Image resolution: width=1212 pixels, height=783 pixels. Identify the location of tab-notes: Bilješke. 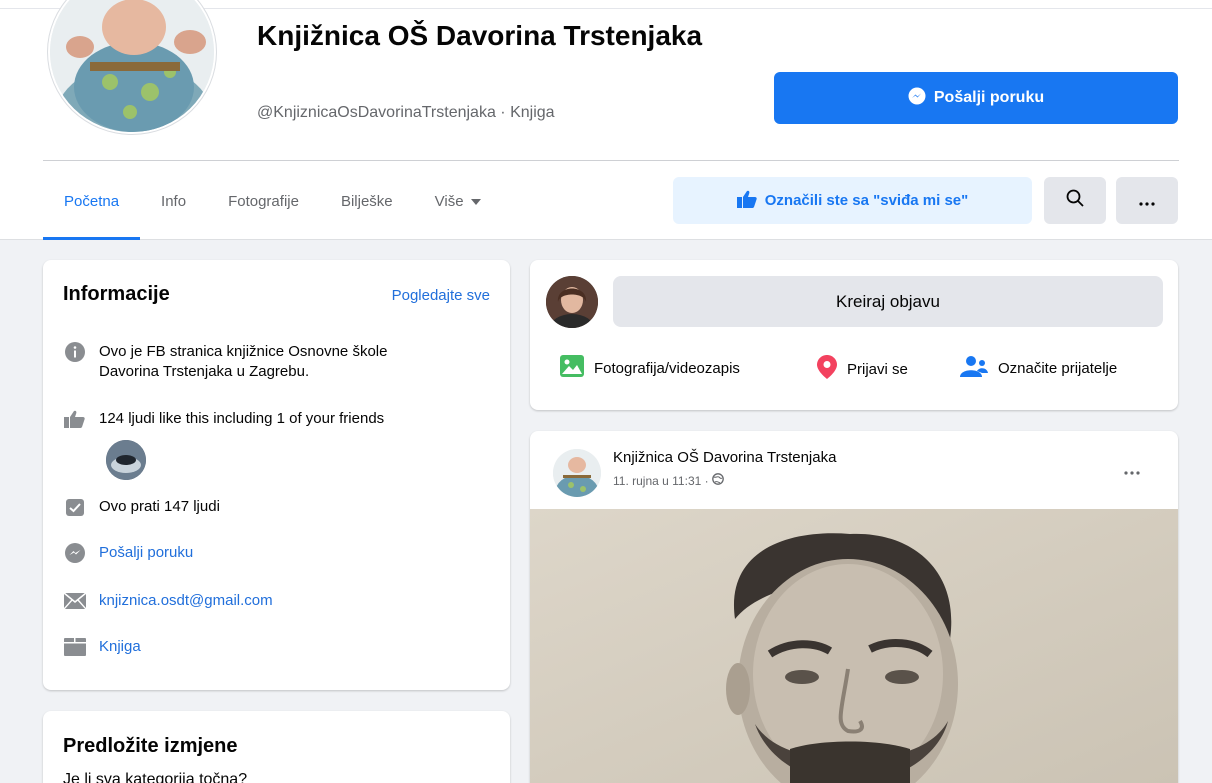
(367, 201).